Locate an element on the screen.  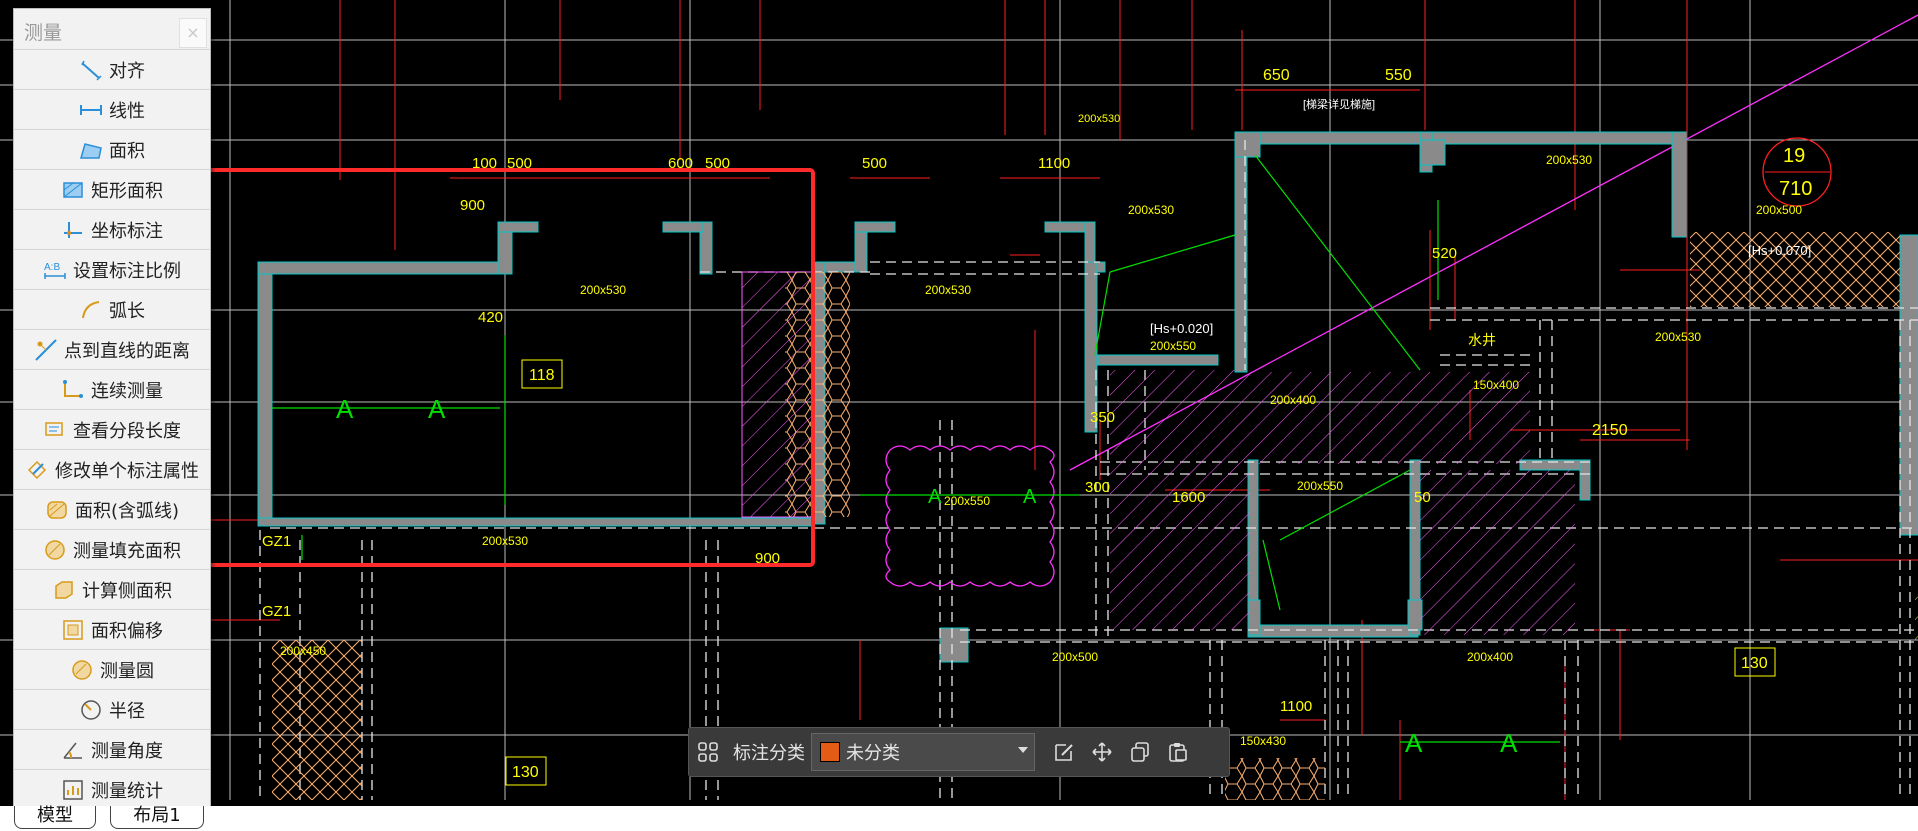
tool-fill-area: 测量填充面积 is located at coordinates (112, 550).